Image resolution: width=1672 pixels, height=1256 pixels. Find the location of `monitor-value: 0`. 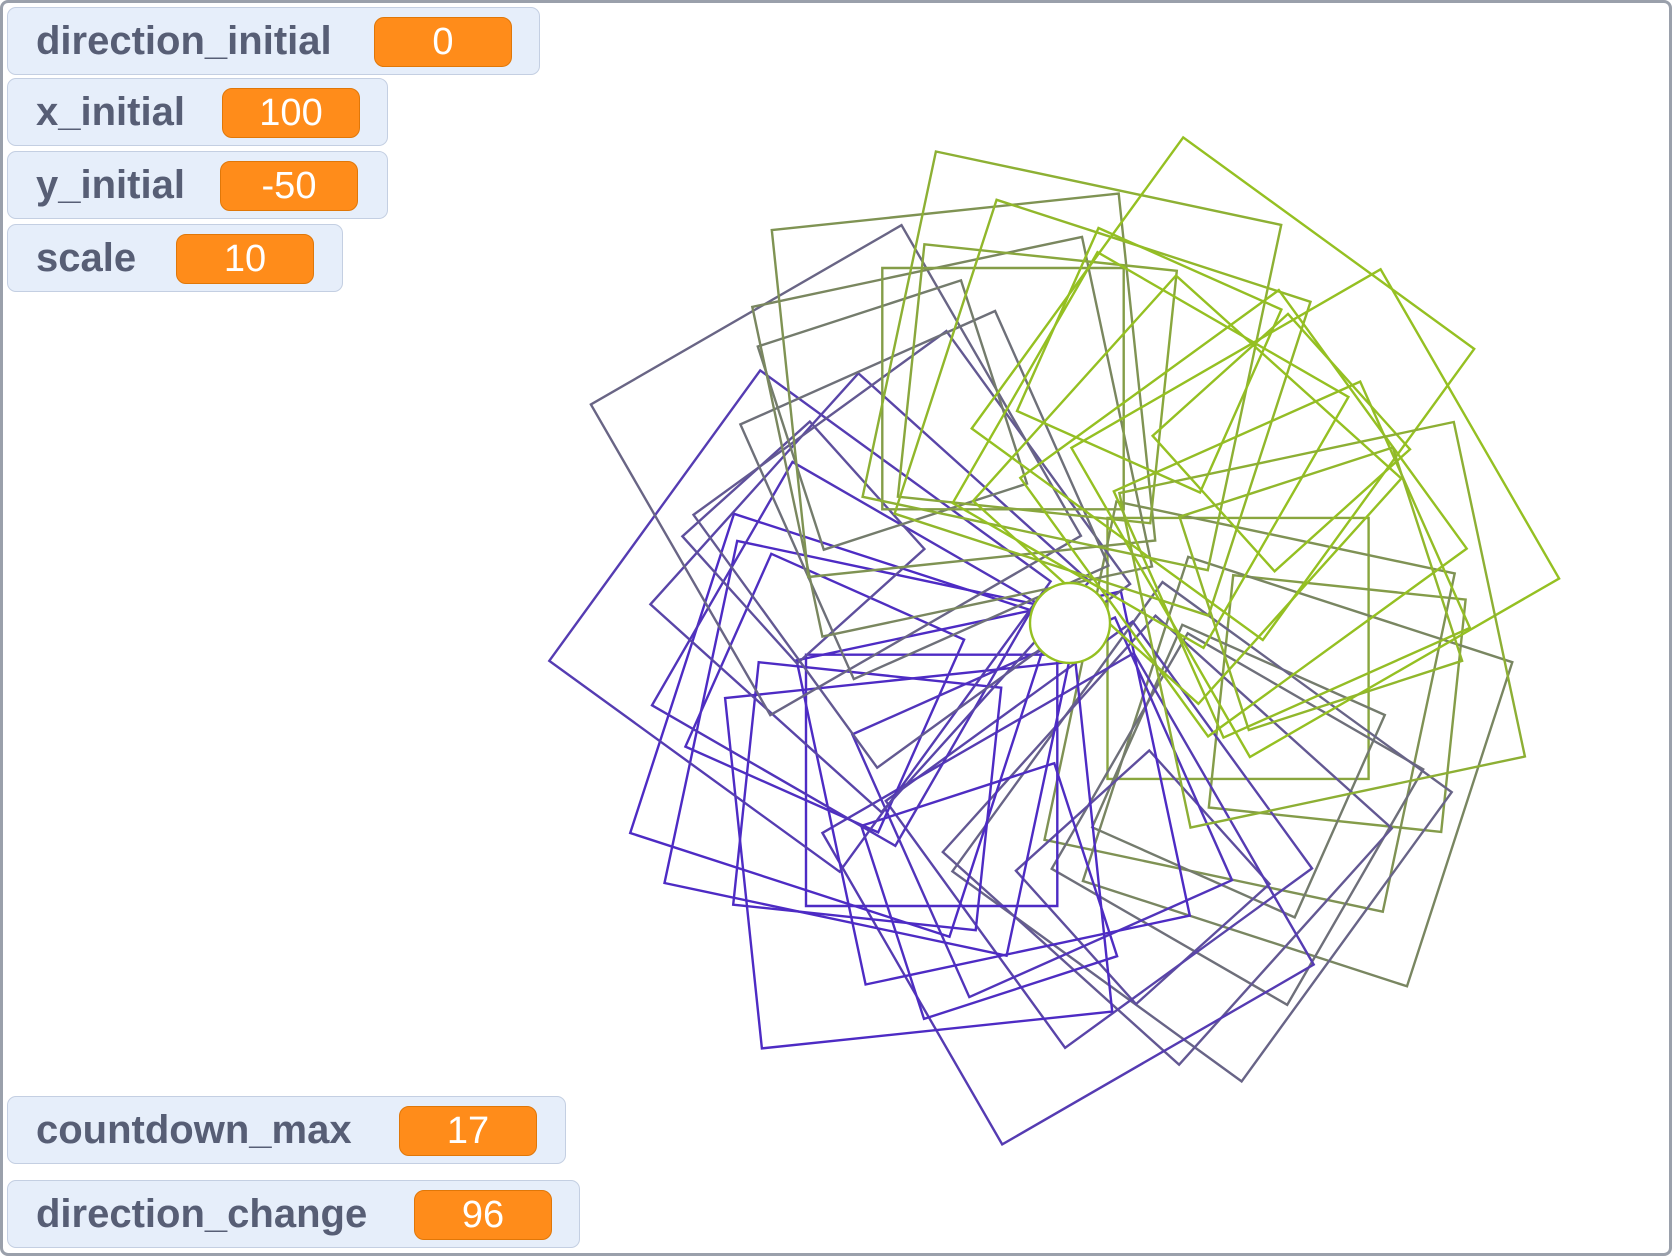

monitor-value: 0 is located at coordinates (443, 42).